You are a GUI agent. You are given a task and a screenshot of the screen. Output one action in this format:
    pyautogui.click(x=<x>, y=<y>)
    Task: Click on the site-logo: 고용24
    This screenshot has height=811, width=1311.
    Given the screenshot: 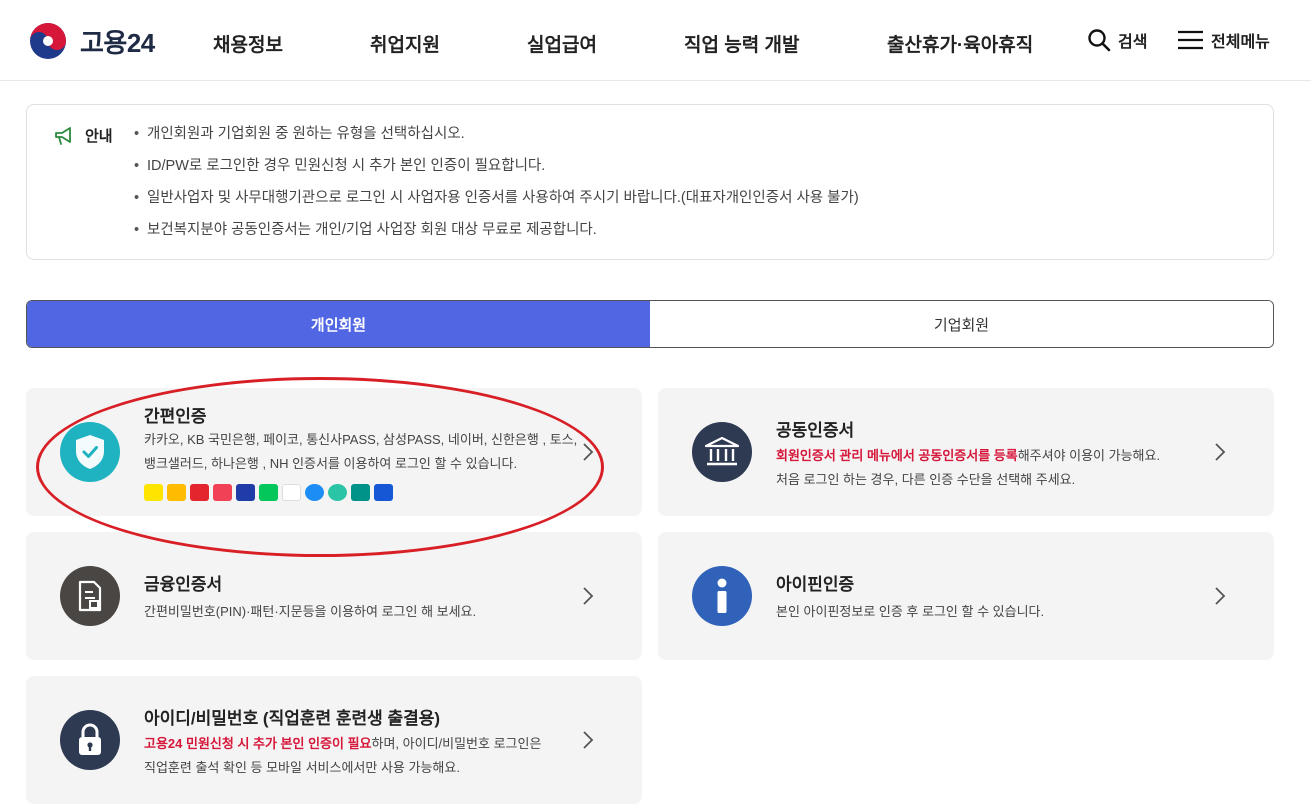 What is the action you would take?
    pyautogui.click(x=90, y=41)
    